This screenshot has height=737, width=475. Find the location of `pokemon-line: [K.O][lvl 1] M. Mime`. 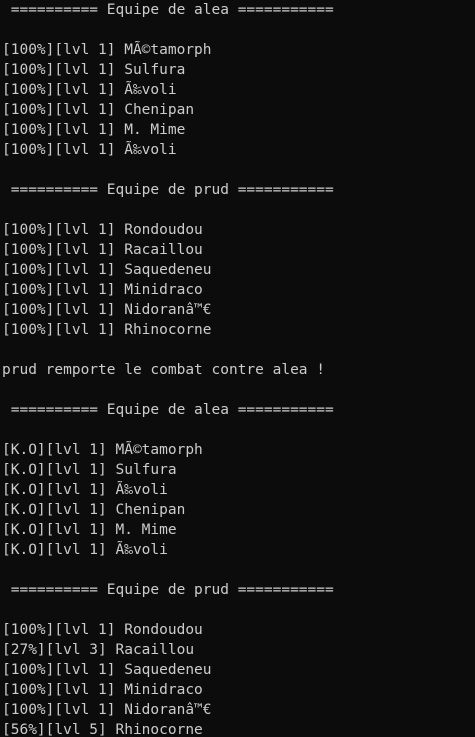

pokemon-line: [K.O][lvl 1] M. Mime is located at coordinates (89, 530).